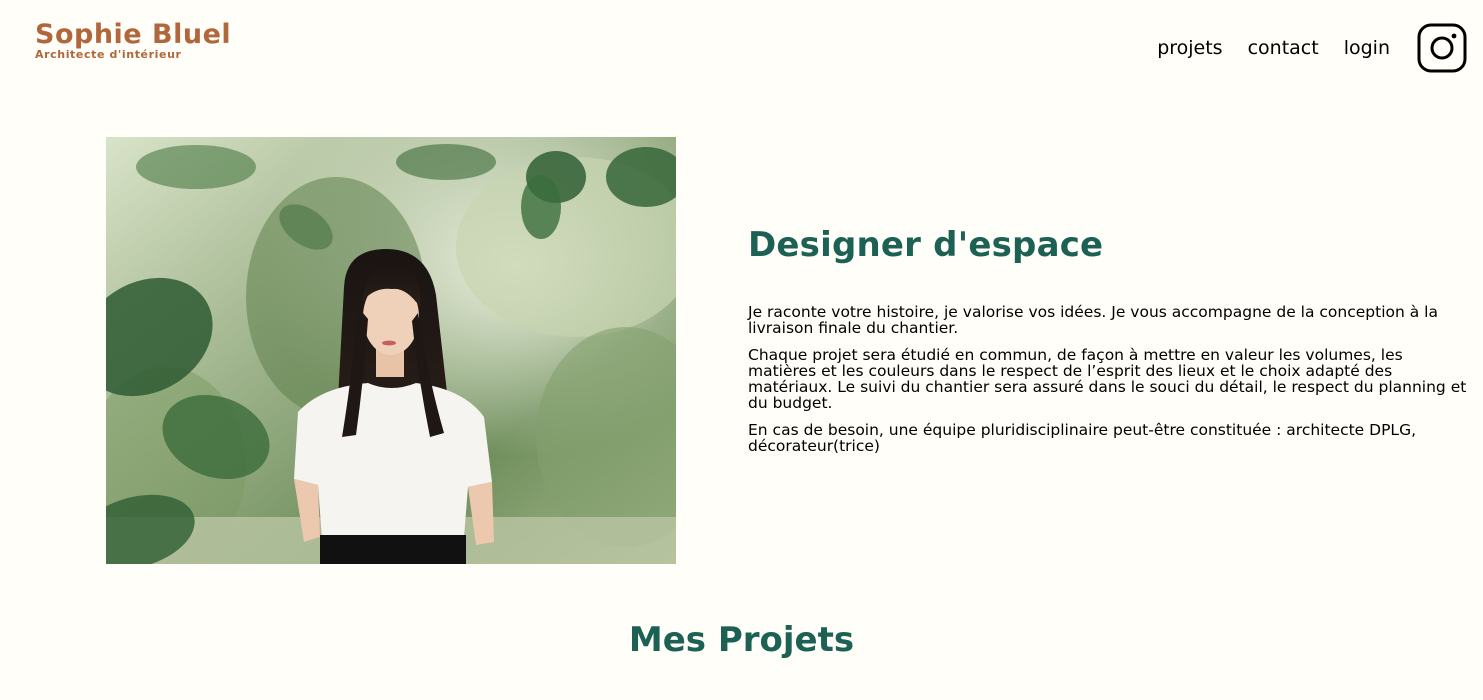  What do you see at coordinates (741, 640) in the screenshot?
I see `projects-title: Mes Projets` at bounding box center [741, 640].